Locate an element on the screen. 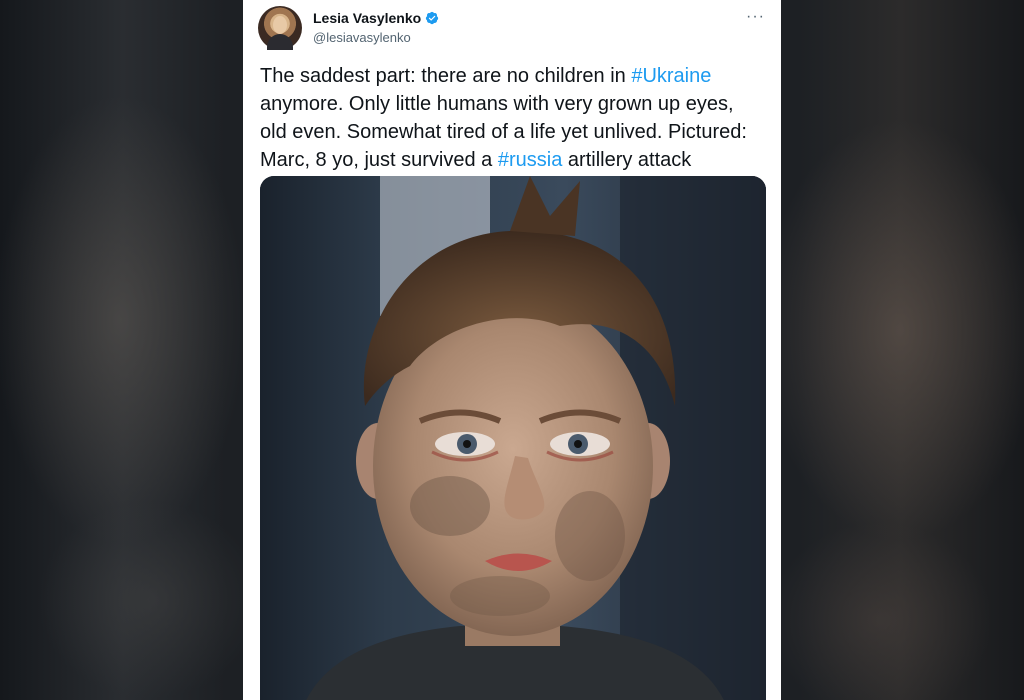 This screenshot has height=700, width=1024. name-row: Lesia Vasylenko is located at coordinates (376, 18).